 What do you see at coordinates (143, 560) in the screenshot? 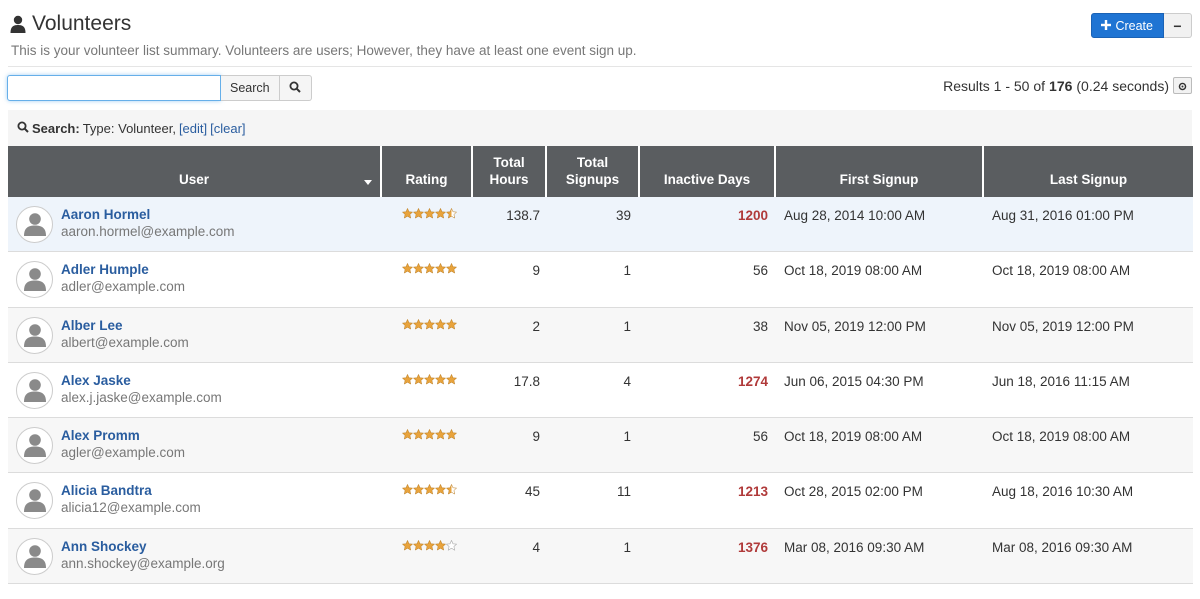
I see `user-info: Ann Shockey ann.shockey@example.org` at bounding box center [143, 560].